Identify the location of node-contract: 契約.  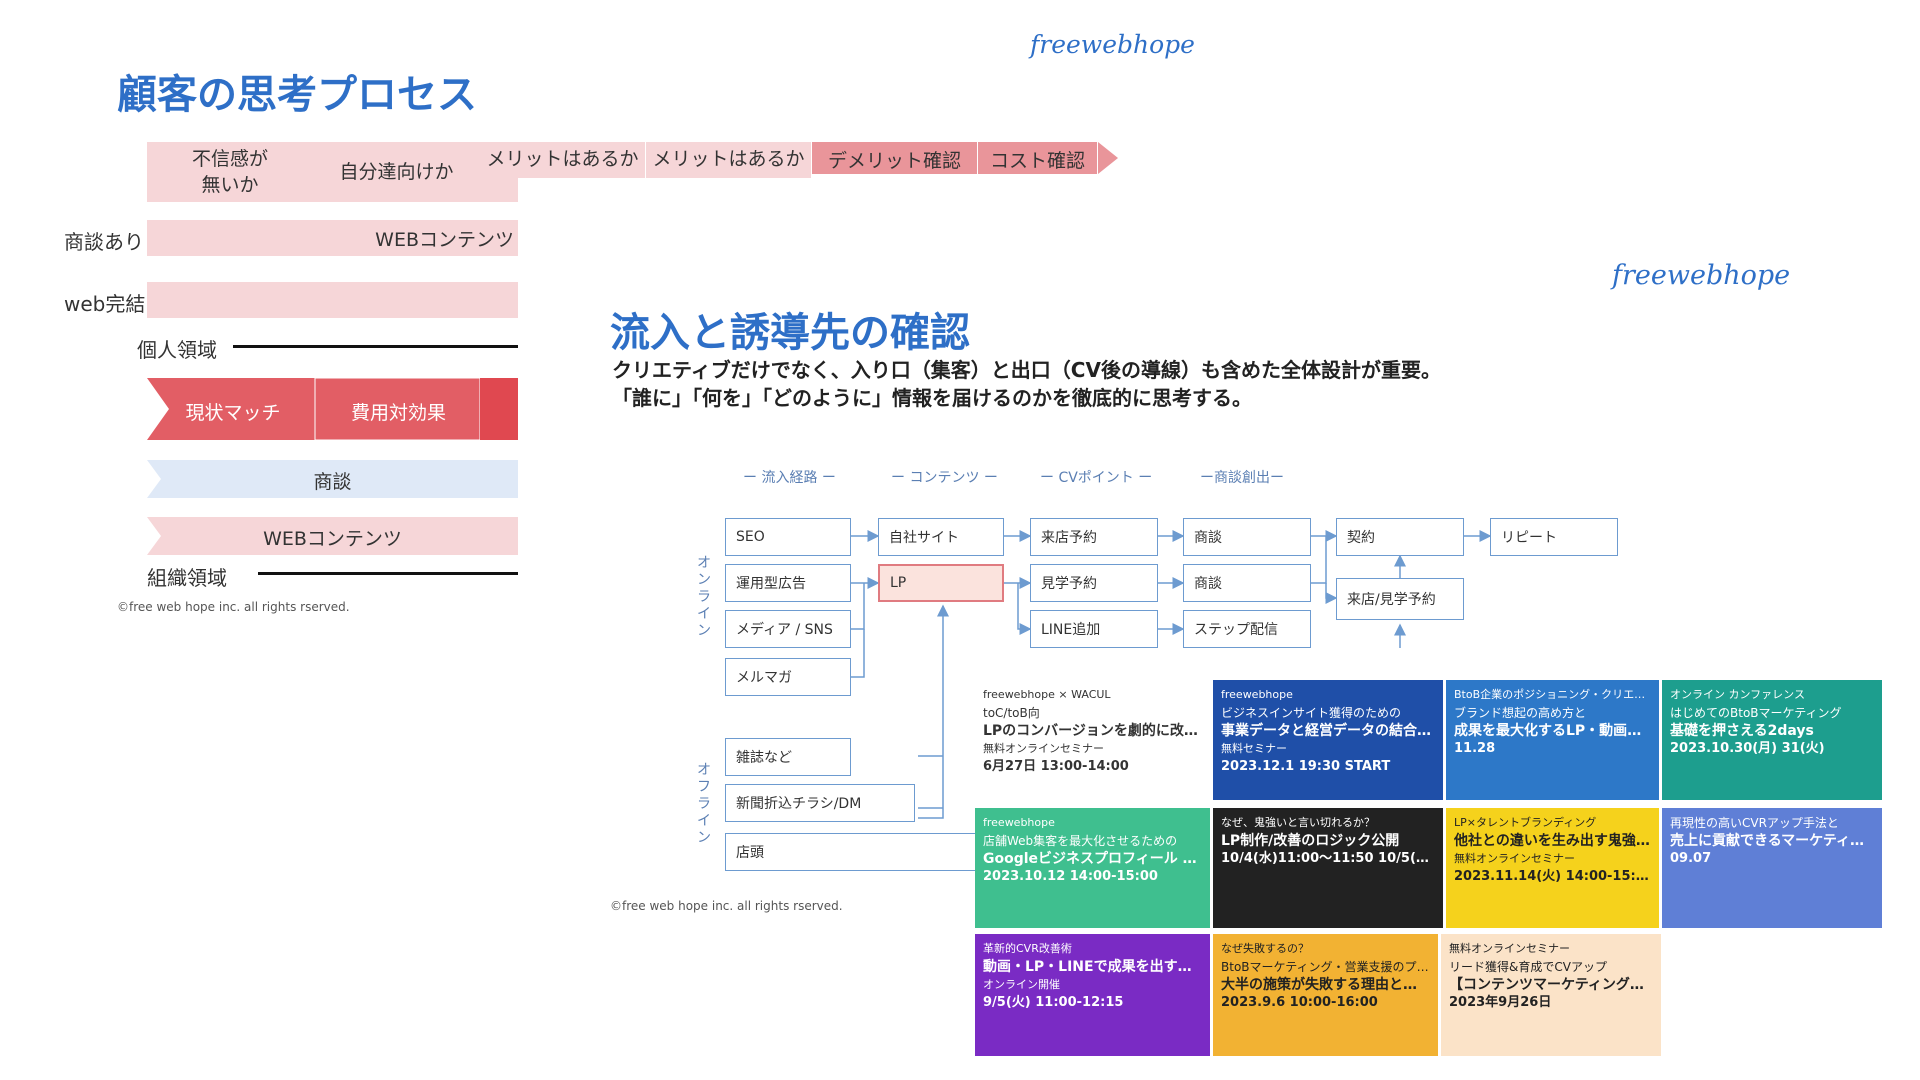
(1400, 537).